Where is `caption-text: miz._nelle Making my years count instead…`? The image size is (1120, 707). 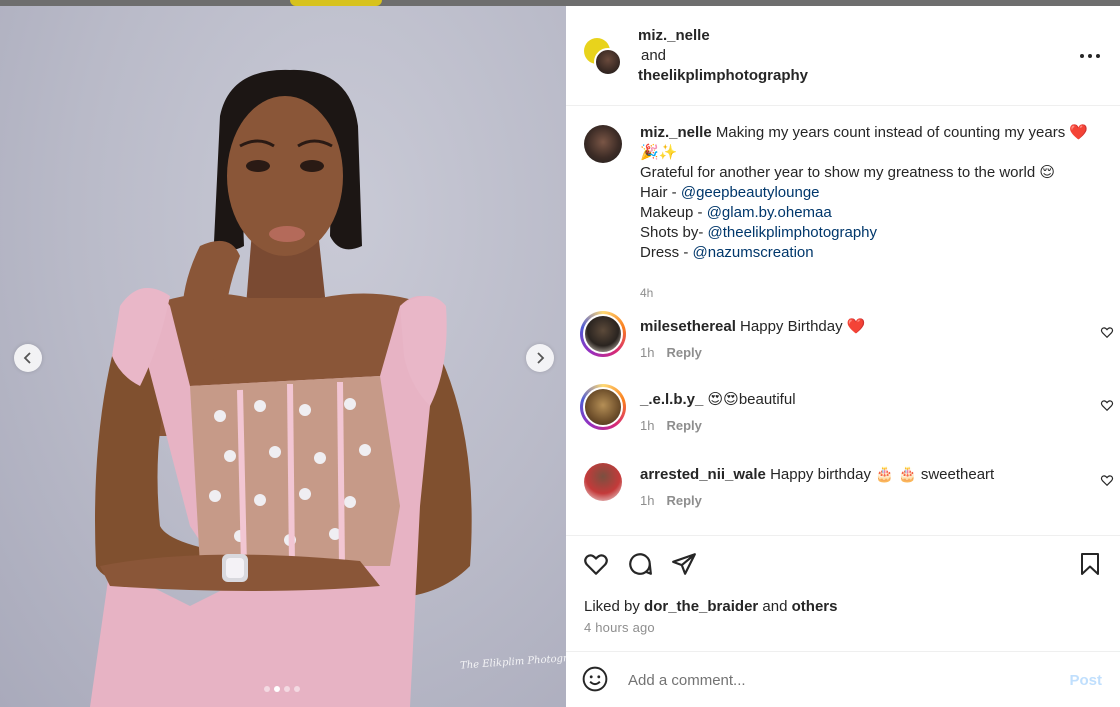 caption-text: miz._nelle Making my years count instead… is located at coordinates (870, 193).